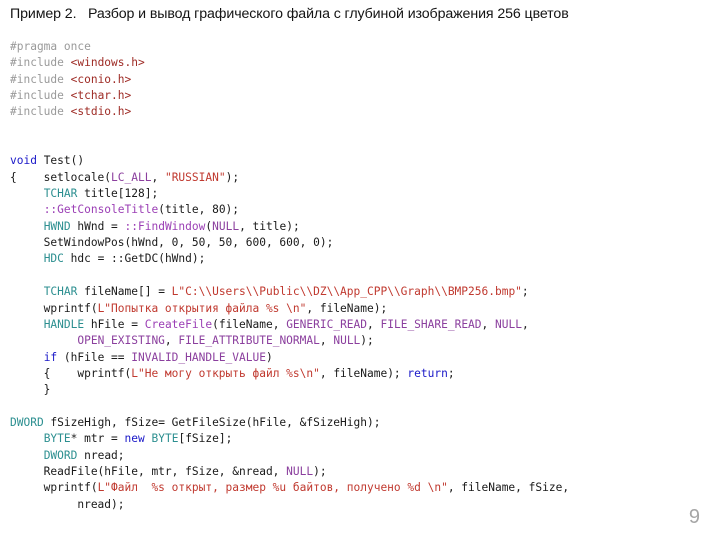  I want to click on code-line: #include <windows.h>, so click(360, 63).